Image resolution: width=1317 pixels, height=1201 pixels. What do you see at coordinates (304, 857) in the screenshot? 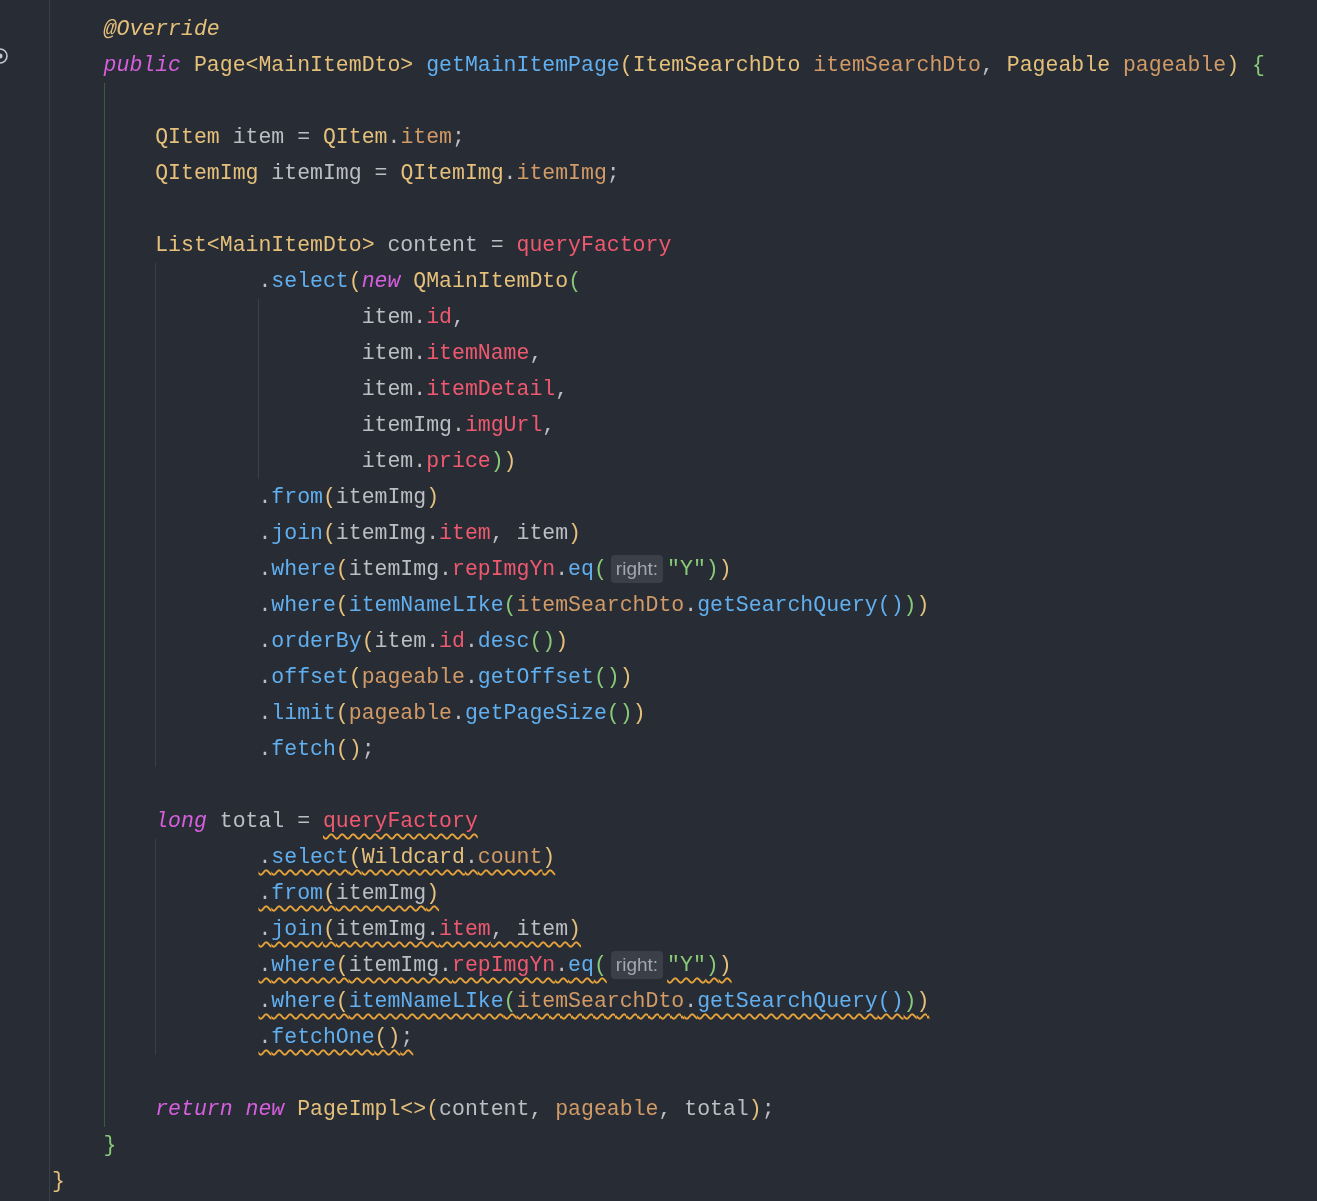
I see `code-text: .select(Wildcard.count)` at bounding box center [304, 857].